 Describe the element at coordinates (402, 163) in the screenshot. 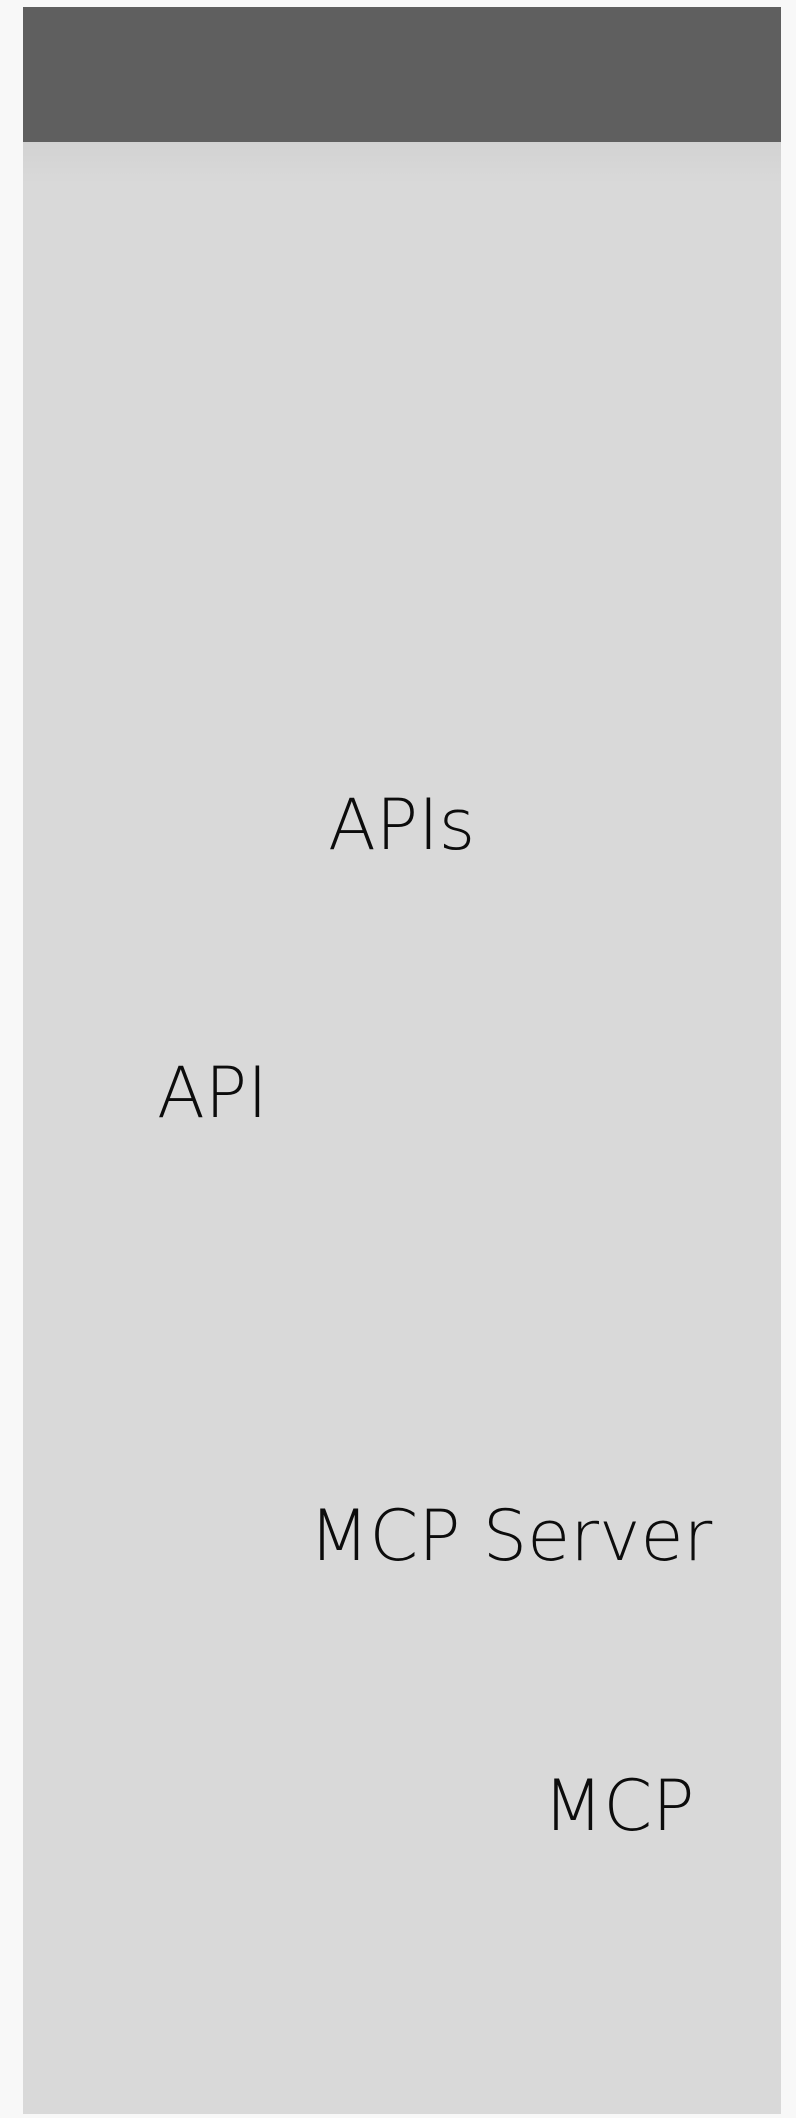

I see `header-shadow` at that location.